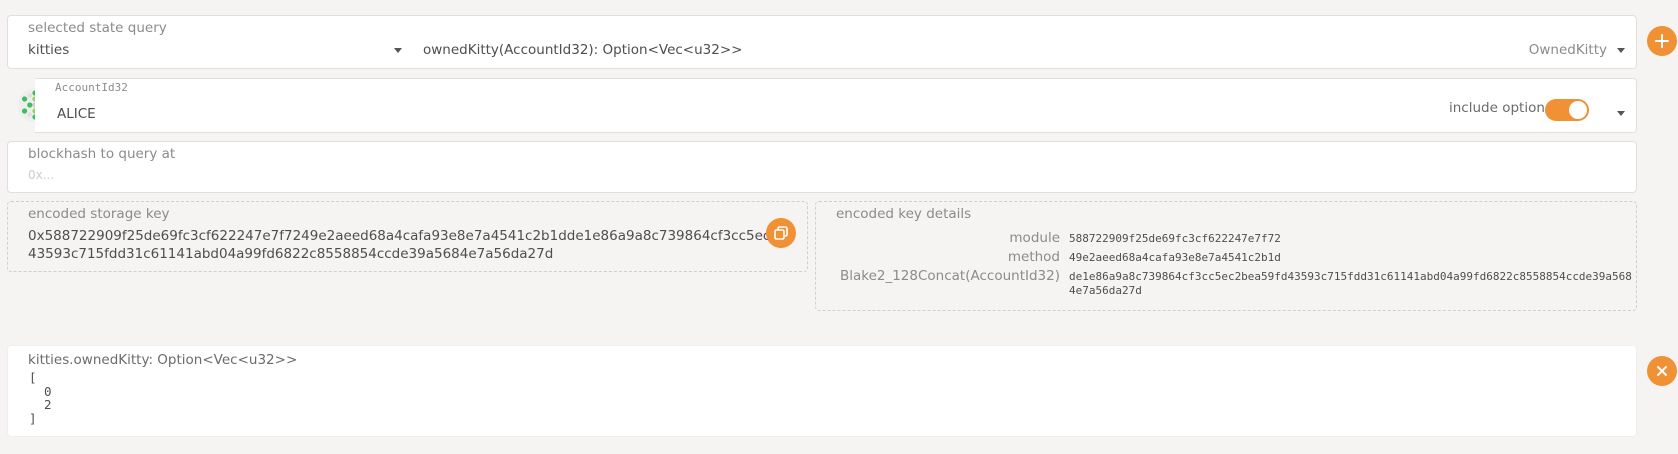 Image resolution: width=1678 pixels, height=454 pixels. What do you see at coordinates (1567, 110) in the screenshot?
I see `include-option-toggle` at bounding box center [1567, 110].